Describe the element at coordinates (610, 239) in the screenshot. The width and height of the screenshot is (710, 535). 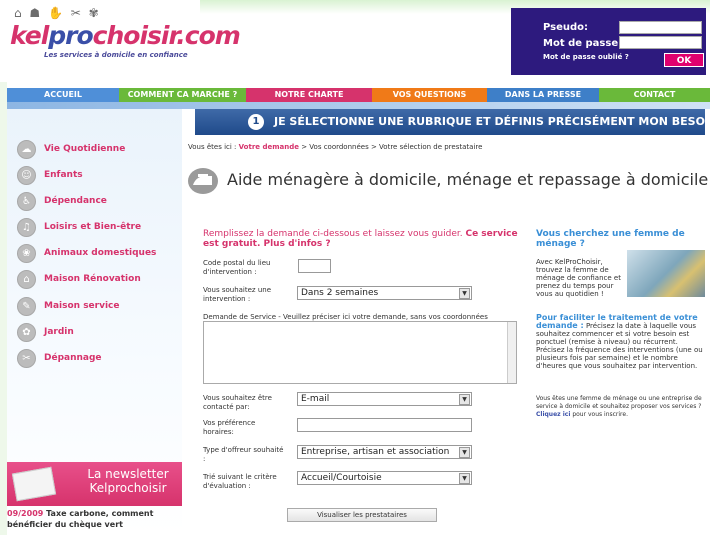
I see `right-title: Vous cherchez une femme de ménage ?` at that location.